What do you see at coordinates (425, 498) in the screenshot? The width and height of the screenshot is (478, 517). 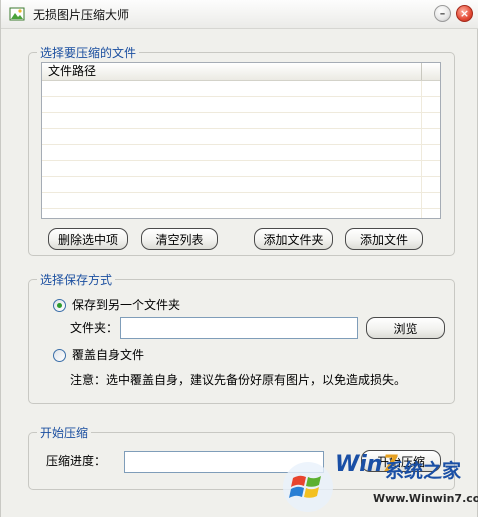 I see `watermark-url: Www.Winwin7.com` at bounding box center [425, 498].